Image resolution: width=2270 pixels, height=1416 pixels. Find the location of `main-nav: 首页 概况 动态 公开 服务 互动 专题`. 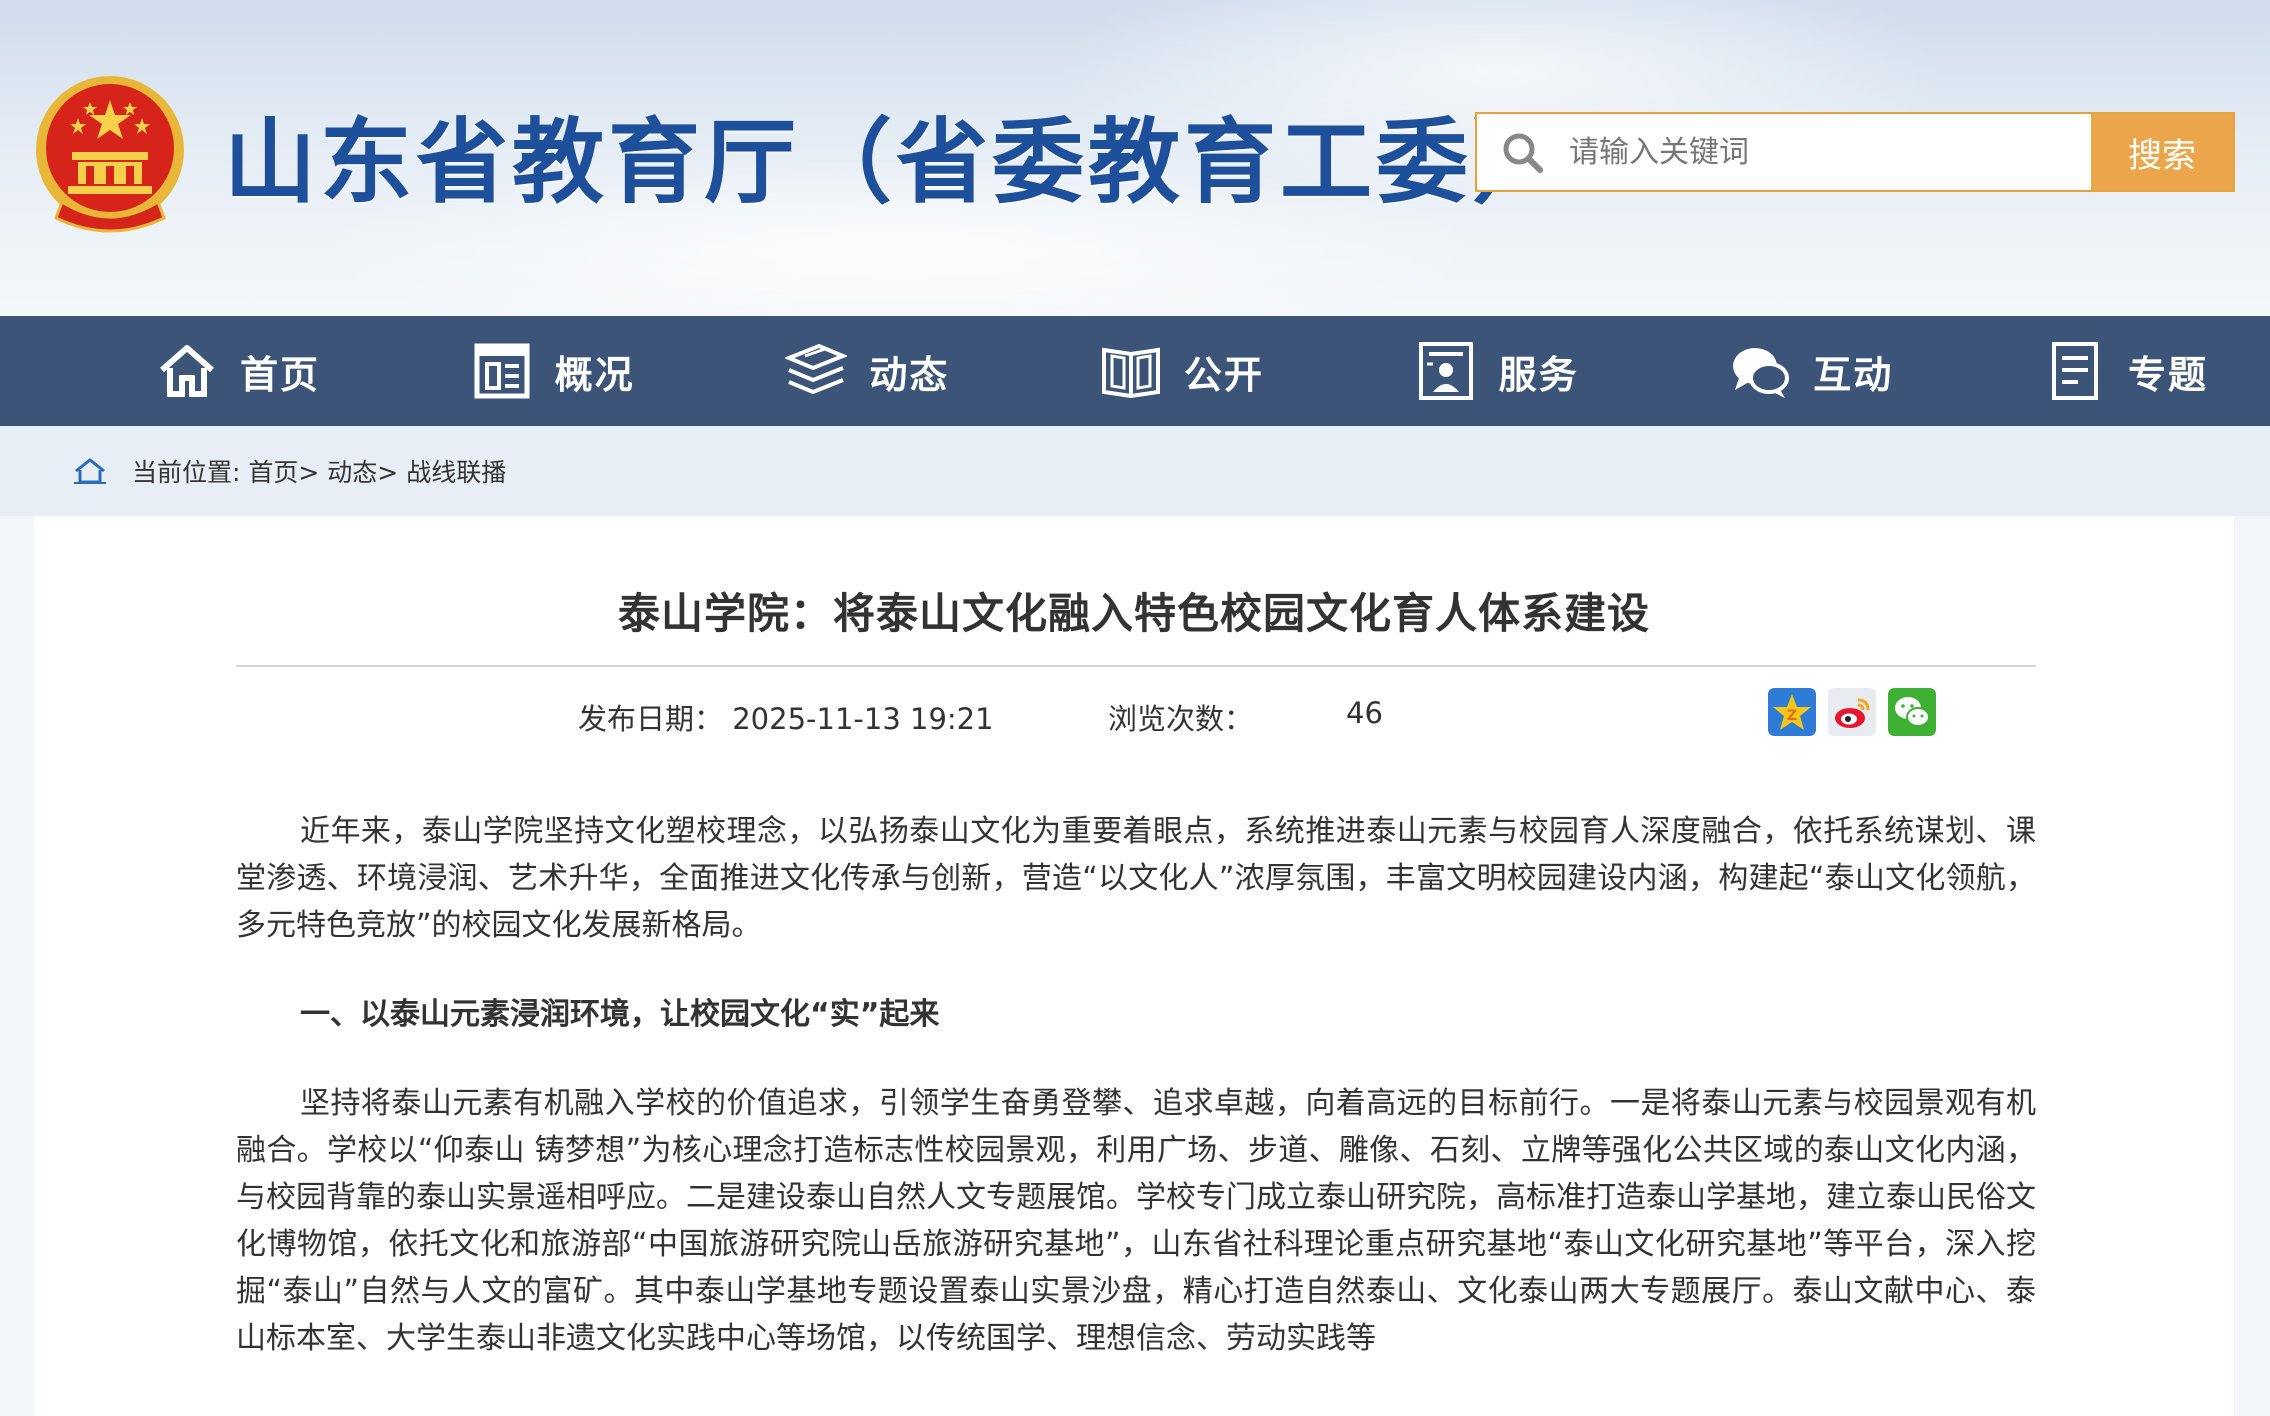

main-nav: 首页 概况 动态 公开 服务 互动 专题 is located at coordinates (1135, 371).